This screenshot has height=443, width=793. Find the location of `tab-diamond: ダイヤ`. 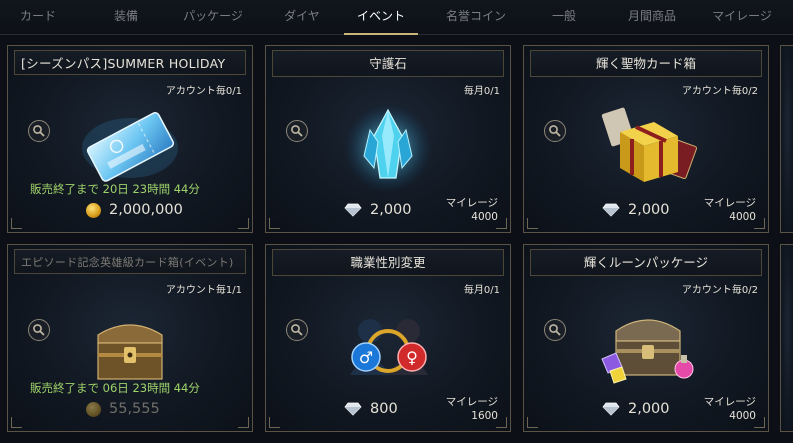

tab-diamond: ダイヤ is located at coordinates (302, 17).